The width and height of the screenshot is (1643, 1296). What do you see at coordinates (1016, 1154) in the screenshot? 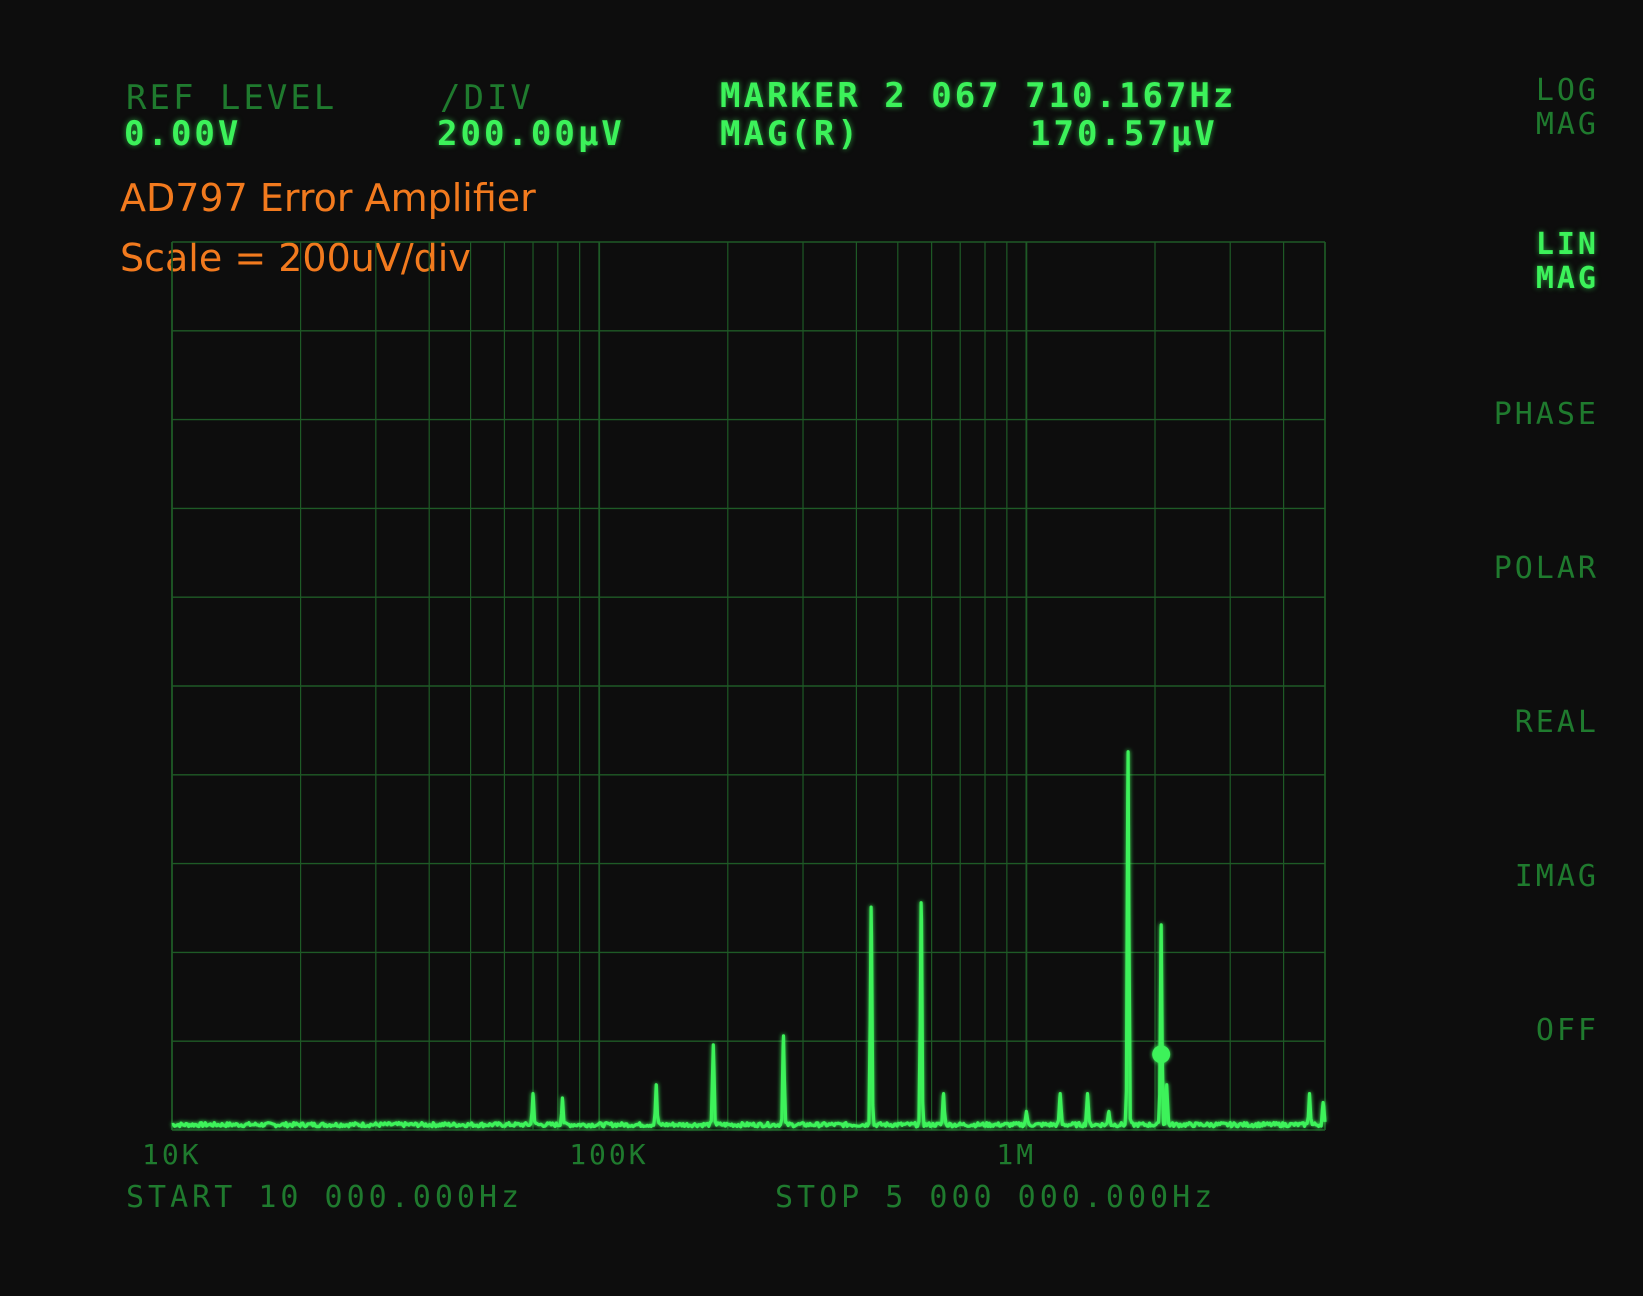
I see `x-tick-label: 1M` at bounding box center [1016, 1154].